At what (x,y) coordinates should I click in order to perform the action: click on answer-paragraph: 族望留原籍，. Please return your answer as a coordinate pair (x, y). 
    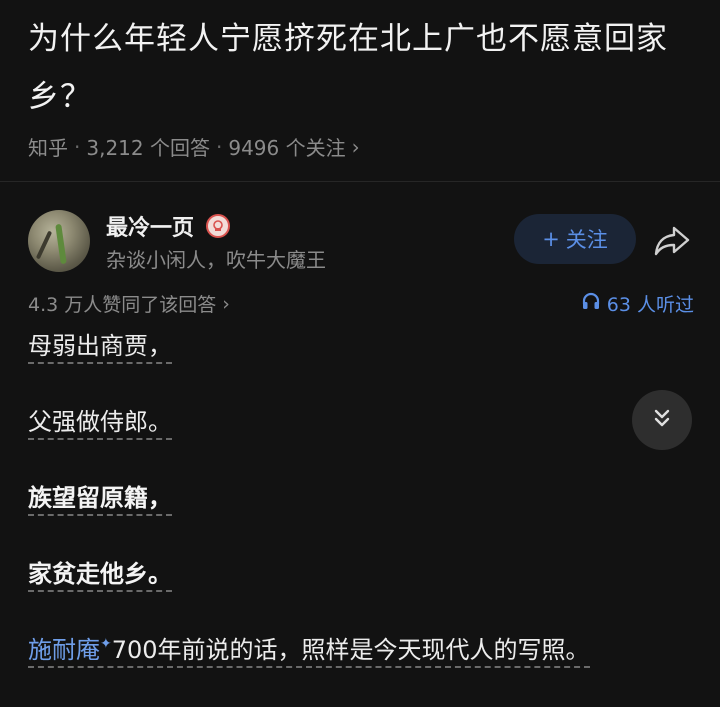
    Looking at the image, I should click on (363, 498).